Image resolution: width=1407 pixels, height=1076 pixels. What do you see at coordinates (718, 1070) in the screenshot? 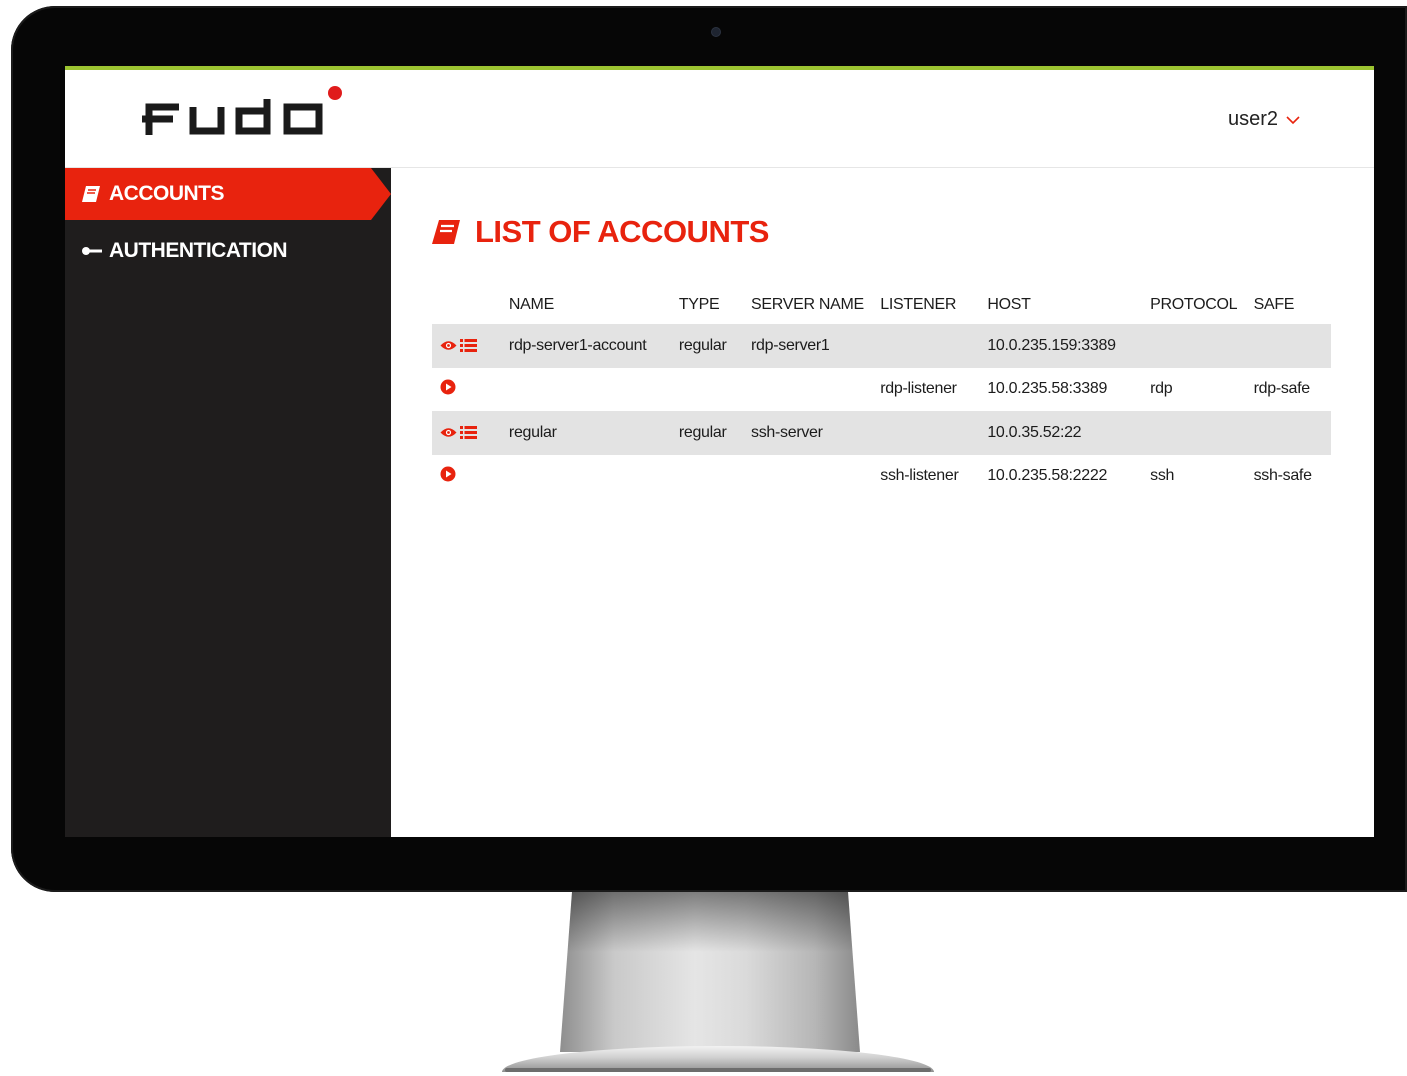
I see `monitor-stand-foot` at bounding box center [718, 1070].